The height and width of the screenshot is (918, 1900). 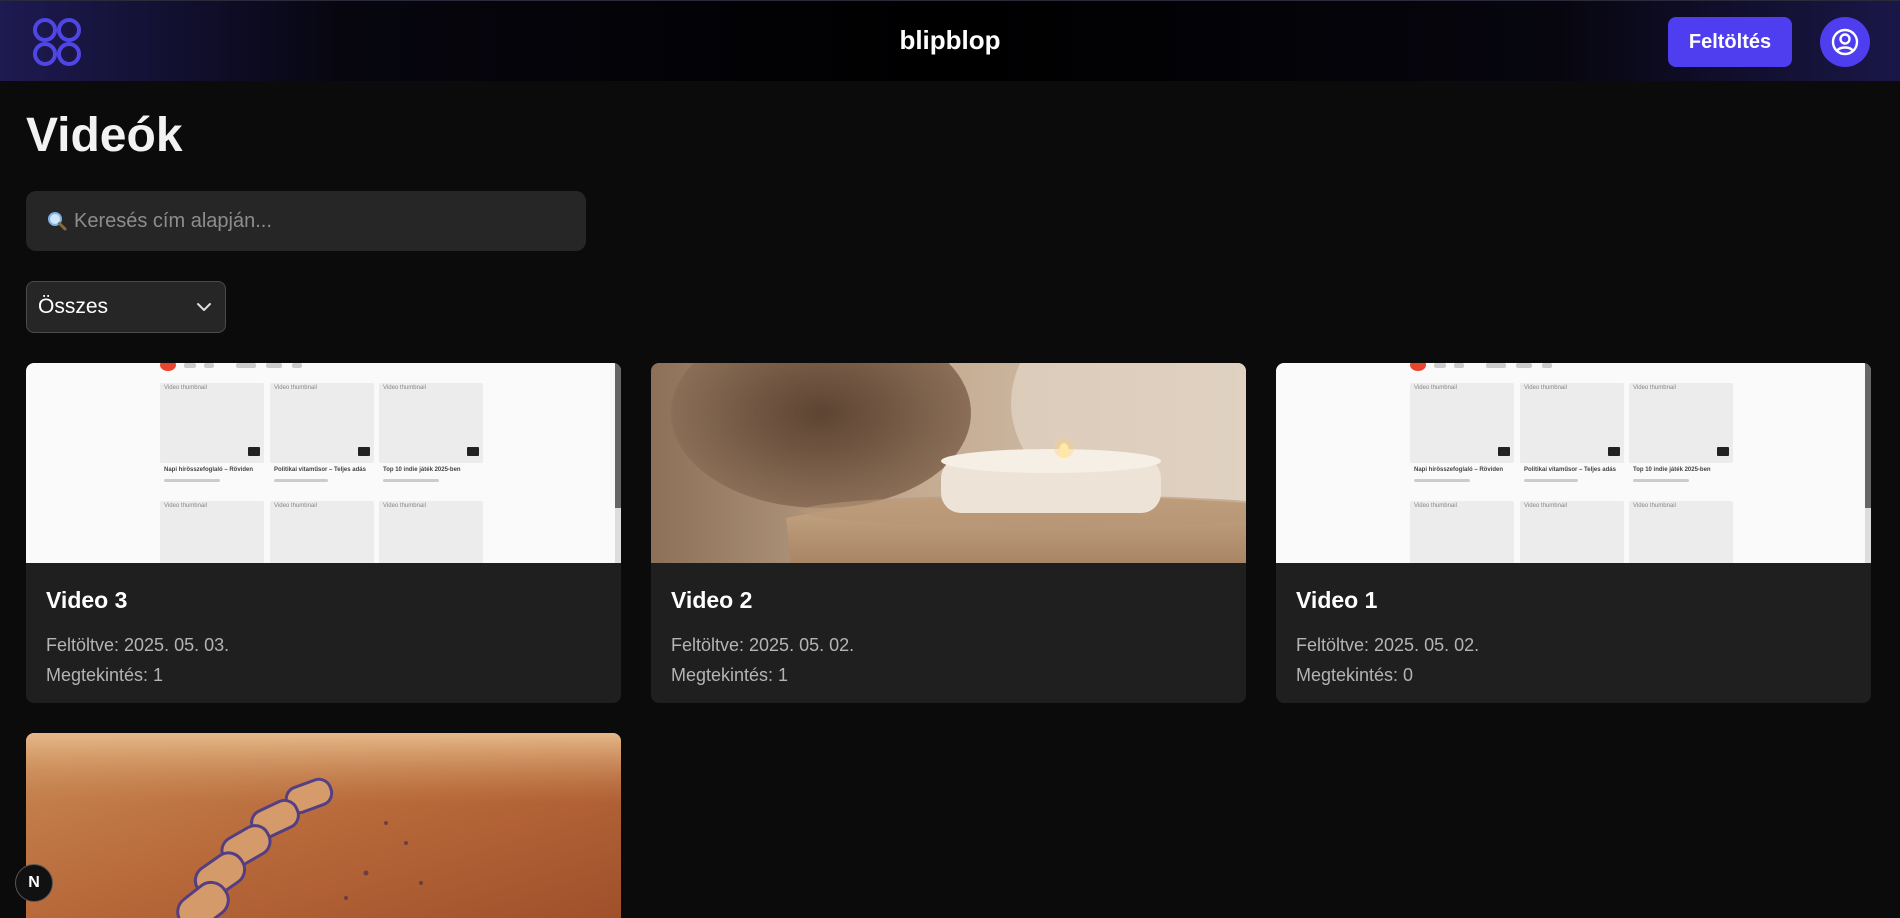 What do you see at coordinates (34, 883) in the screenshot?
I see `dev-tools-badge: N` at bounding box center [34, 883].